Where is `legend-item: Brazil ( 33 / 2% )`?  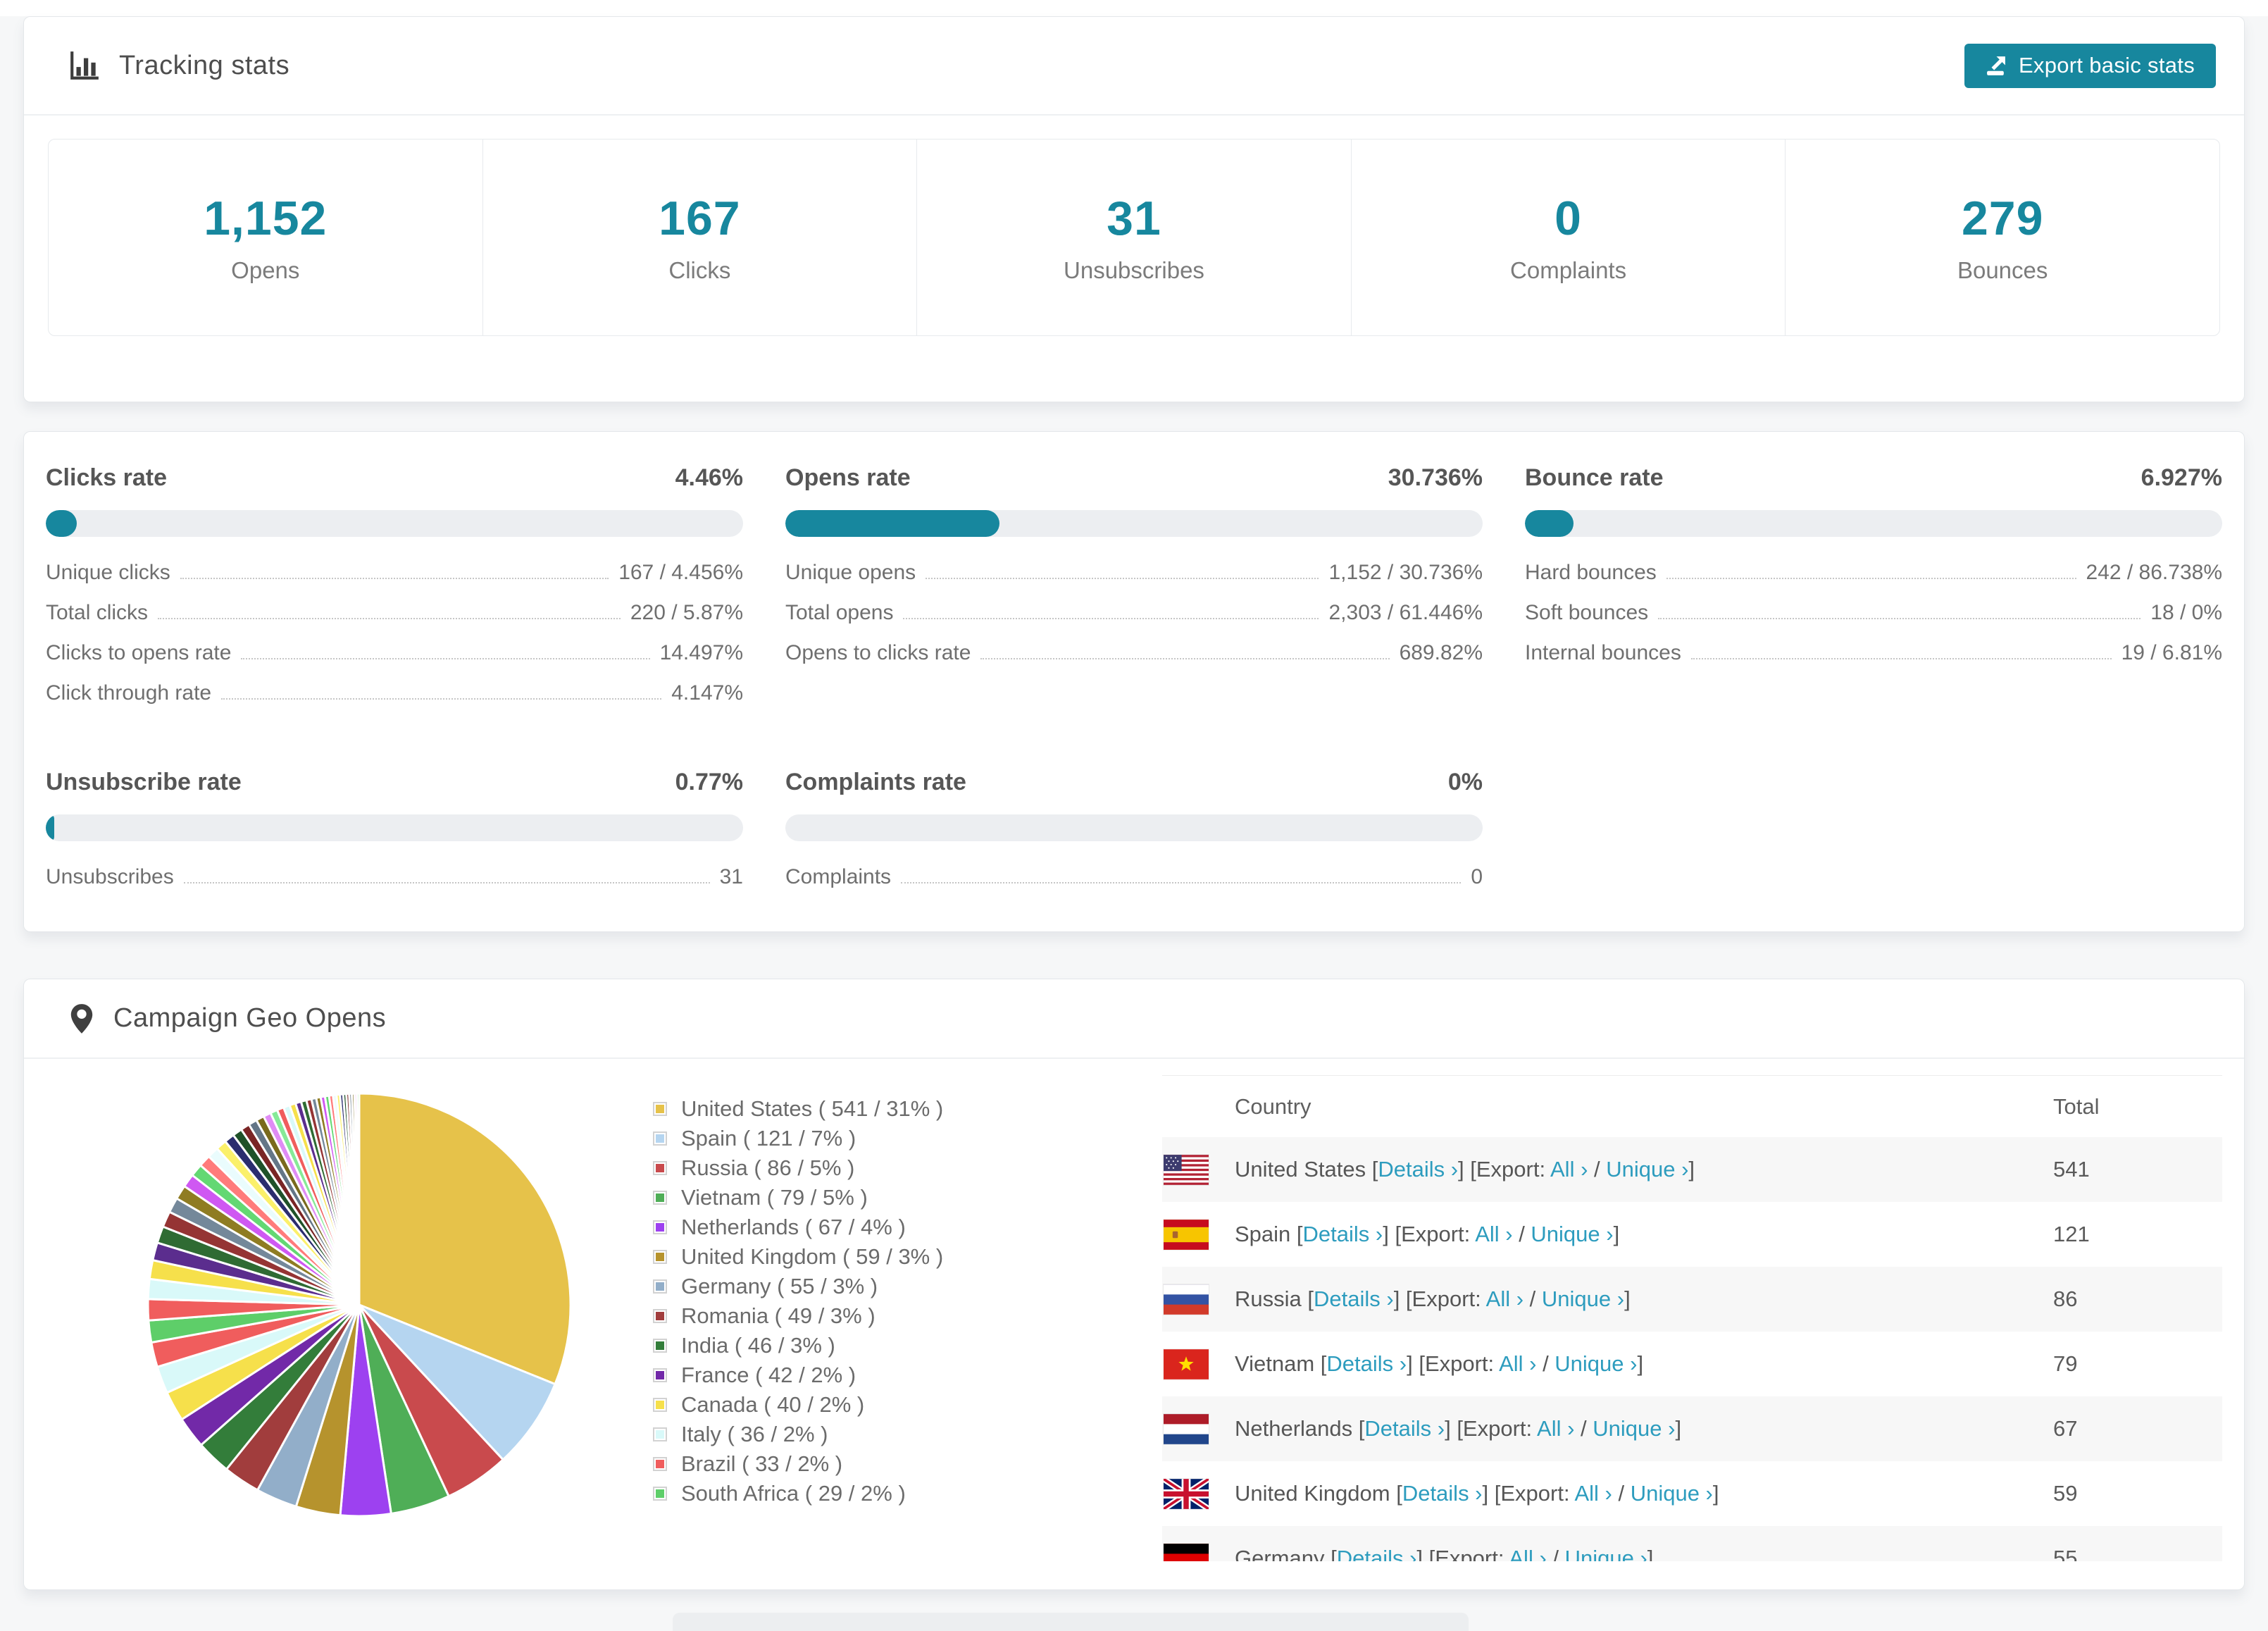 legend-item: Brazil ( 33 / 2% ) is located at coordinates (873, 1464).